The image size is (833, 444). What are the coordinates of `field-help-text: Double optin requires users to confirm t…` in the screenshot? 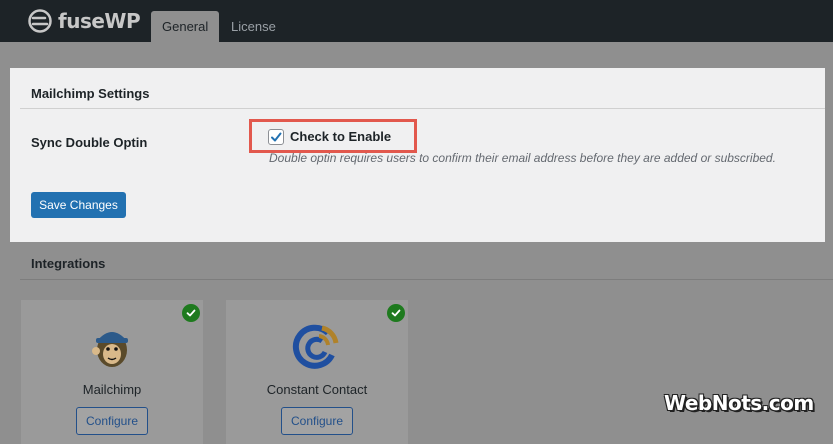 It's located at (522, 158).